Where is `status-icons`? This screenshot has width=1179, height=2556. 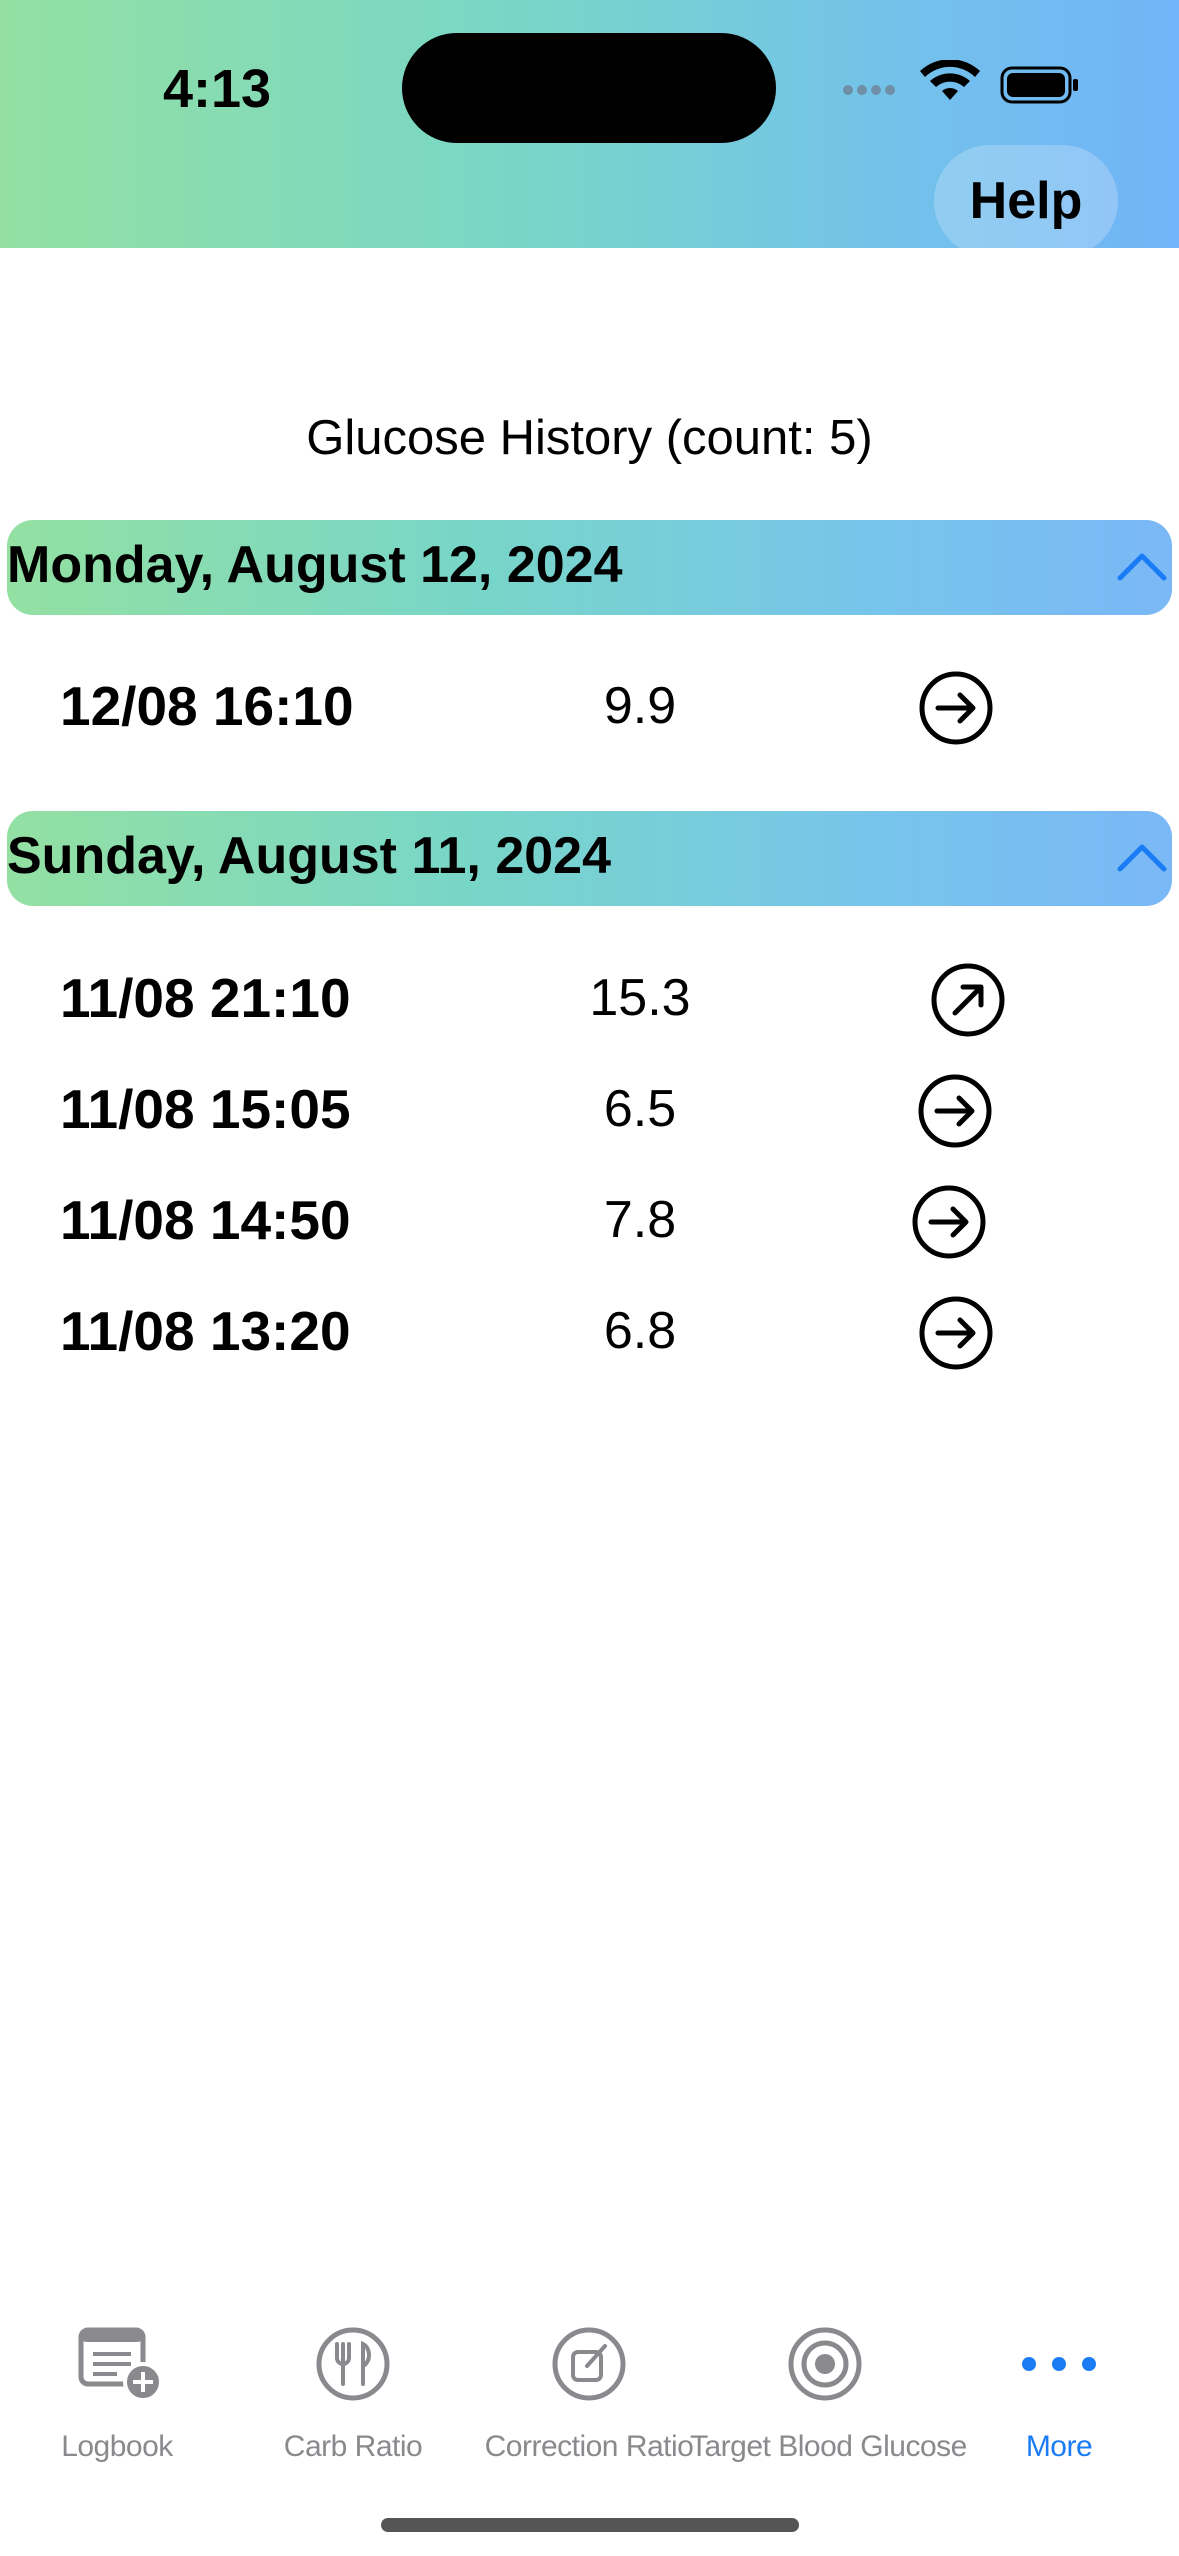
status-icons is located at coordinates (960, 82).